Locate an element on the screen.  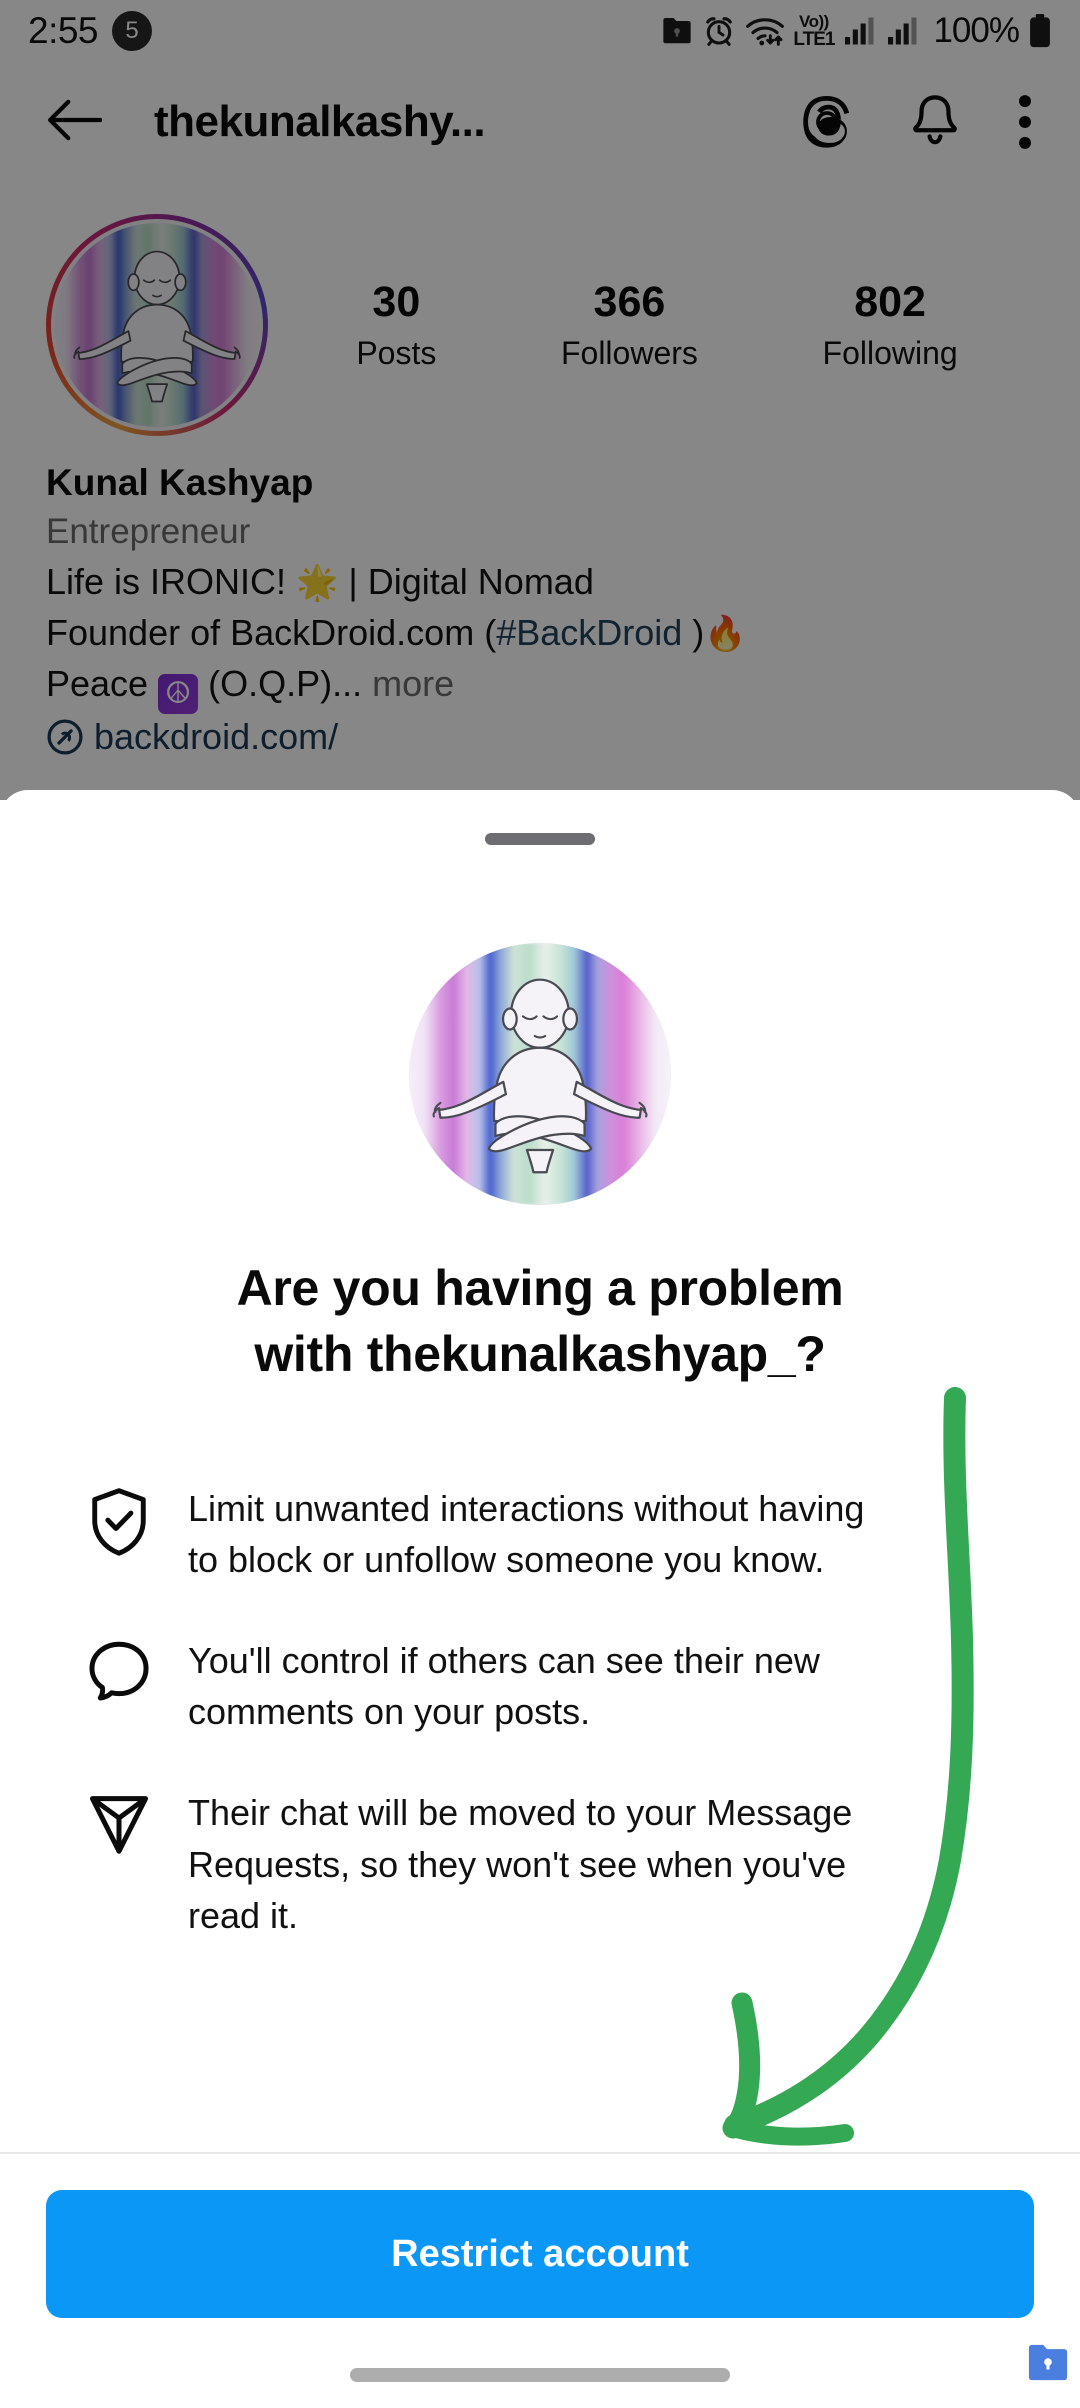
notification-bell-icon is located at coordinates (935, 122).